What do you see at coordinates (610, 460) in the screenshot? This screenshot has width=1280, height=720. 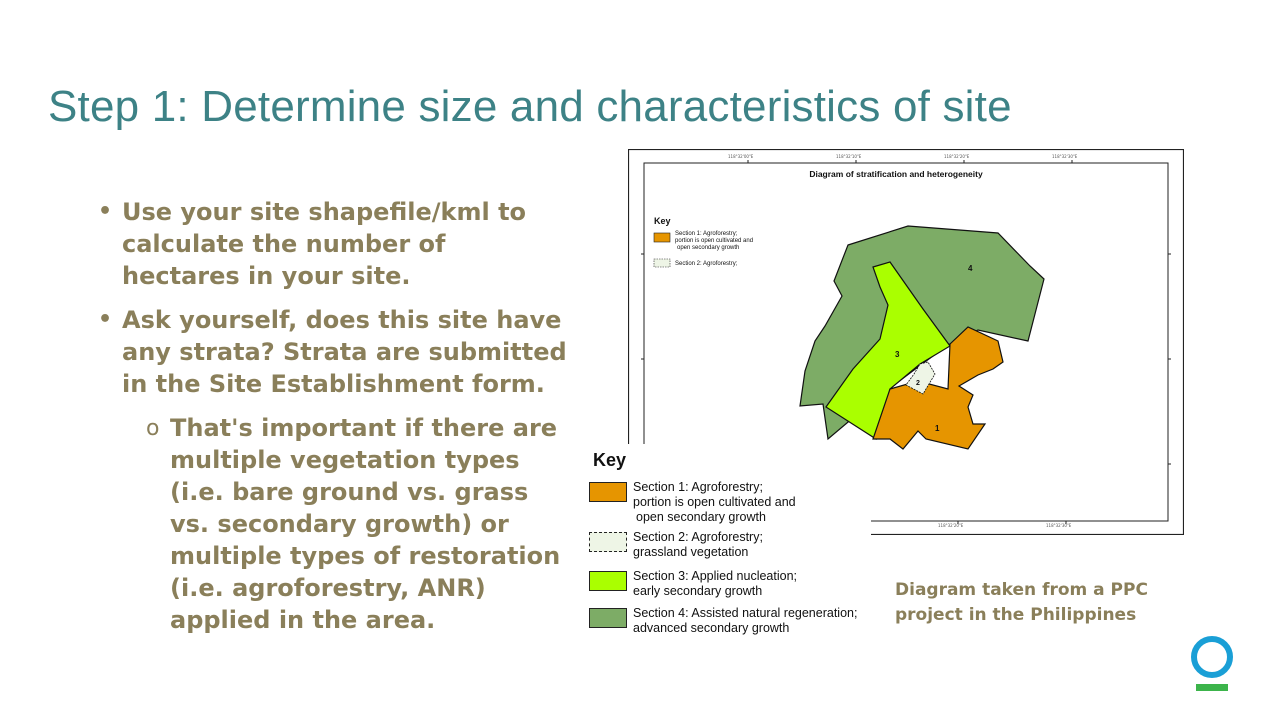 I see `legend-title: Key` at bounding box center [610, 460].